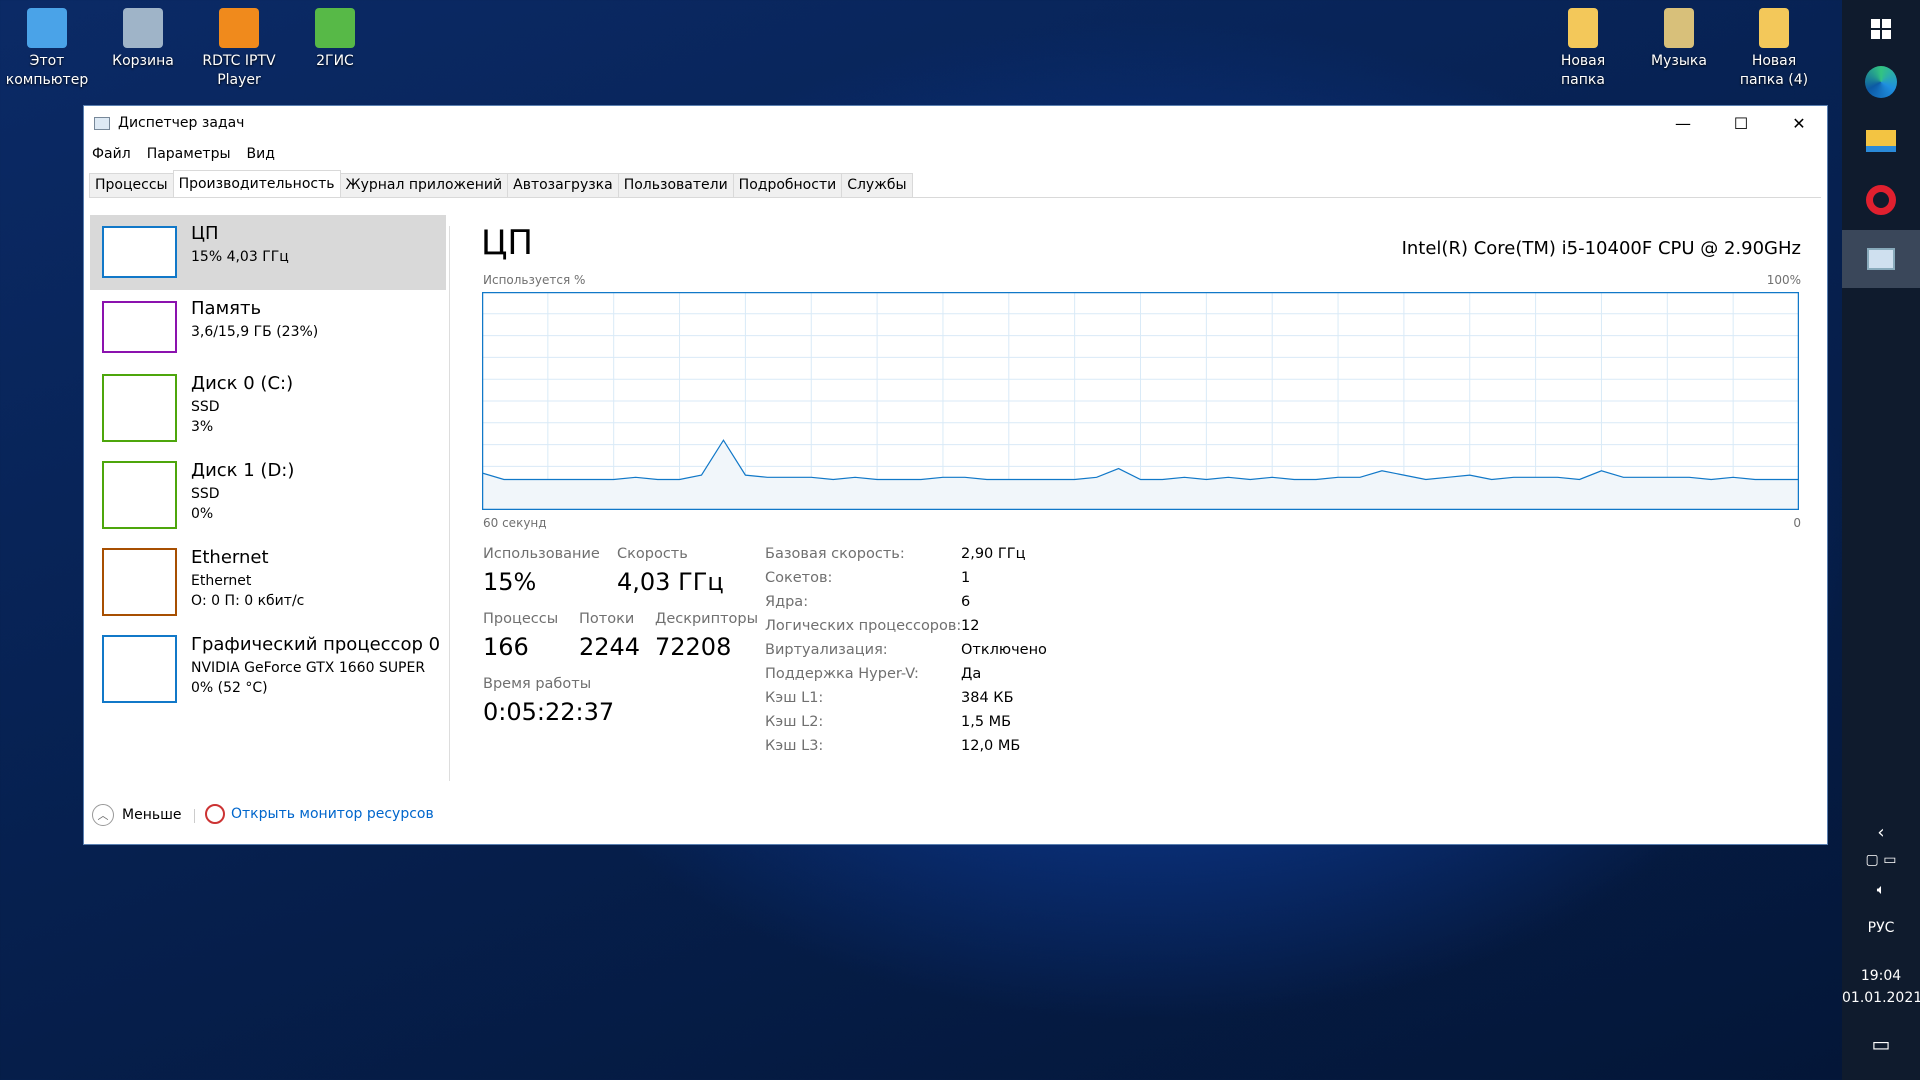 Image resolution: width=1920 pixels, height=1080 pixels. Describe the element at coordinates (966, 578) in the screenshot. I see `spec-value: 1` at that location.